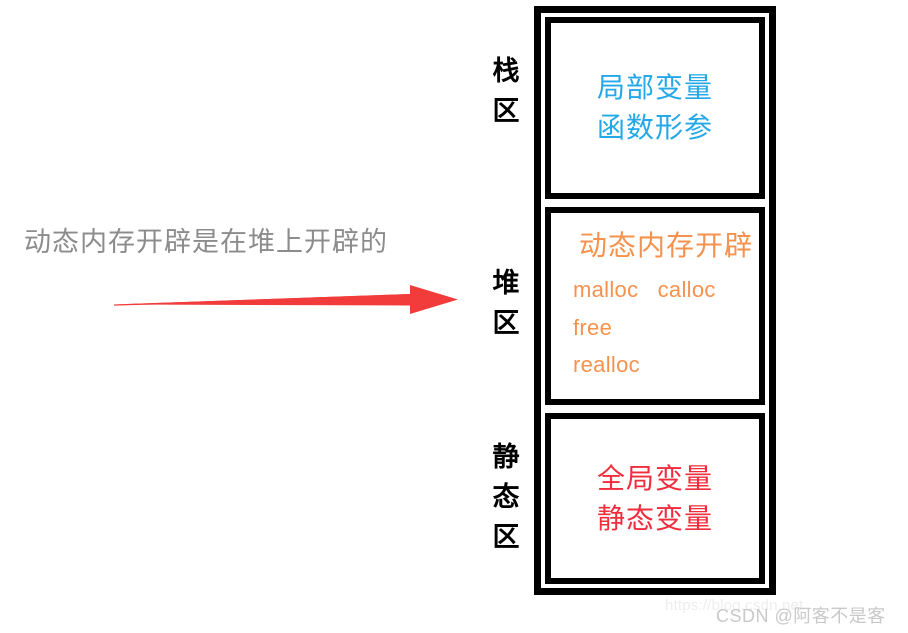 This screenshot has width=908, height=633. Describe the element at coordinates (506, 457) in the screenshot. I see `region-label-static-char-1: 静` at that location.